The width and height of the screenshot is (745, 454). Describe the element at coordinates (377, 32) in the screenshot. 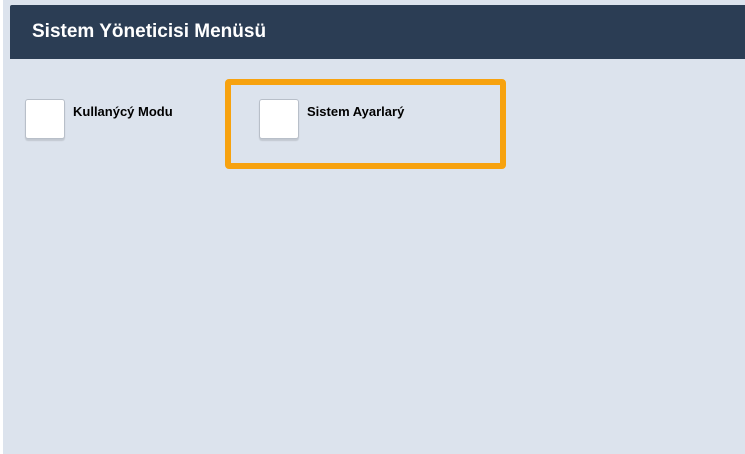

I see `title-bar: Sistem Yöneticisi Menüsü` at that location.